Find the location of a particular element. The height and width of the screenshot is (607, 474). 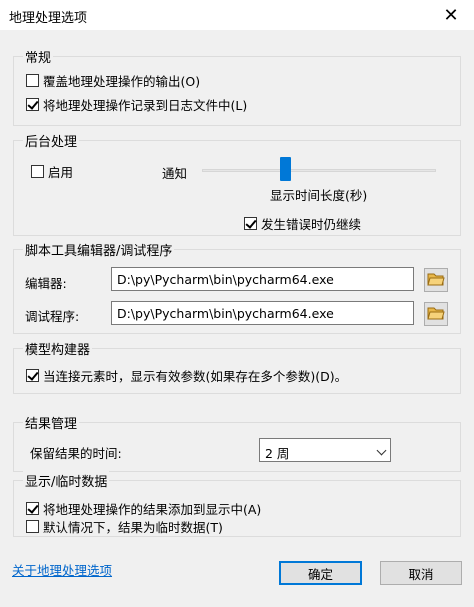

keep-results-label: 保留结果的时间: is located at coordinates (76, 453).